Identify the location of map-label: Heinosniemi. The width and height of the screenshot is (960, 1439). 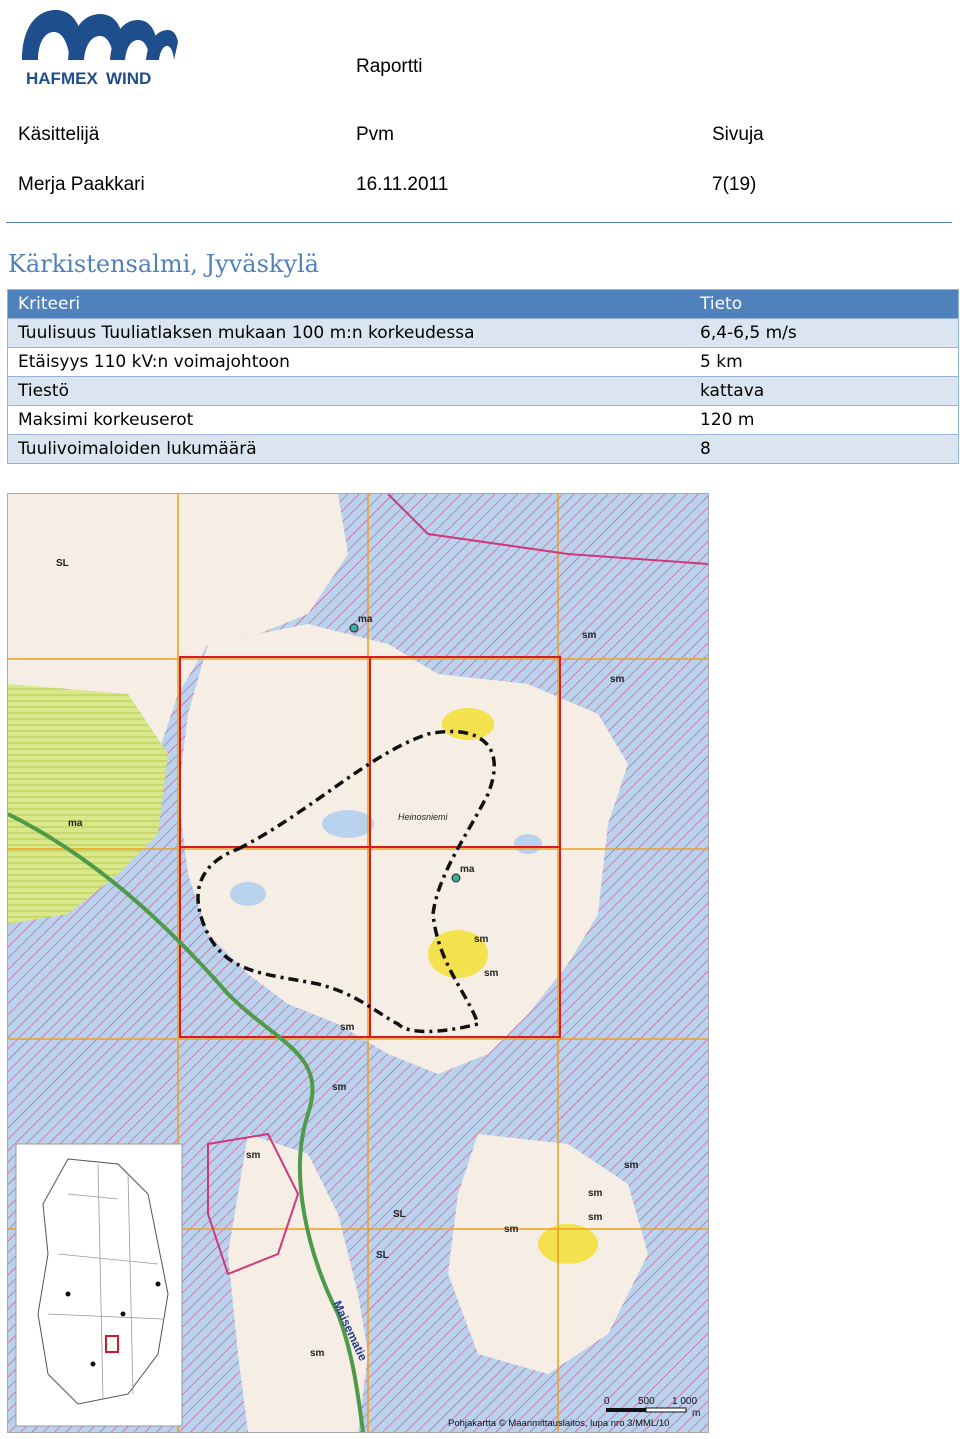
(423, 817).